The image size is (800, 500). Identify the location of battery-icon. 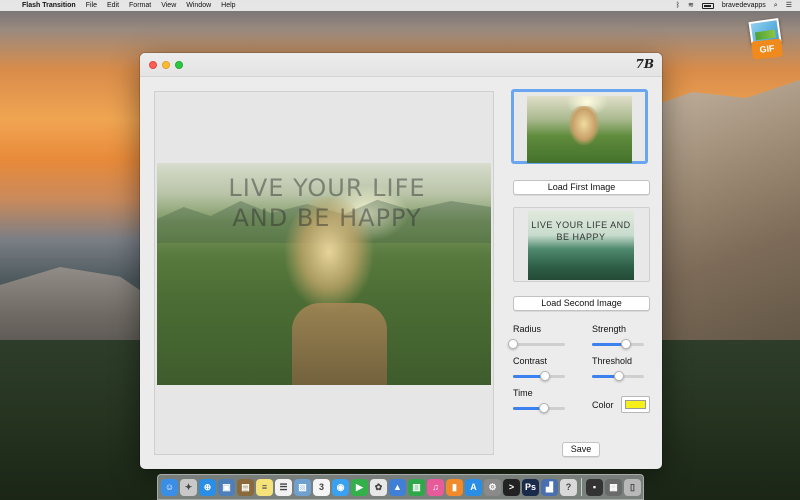
(707, 5).